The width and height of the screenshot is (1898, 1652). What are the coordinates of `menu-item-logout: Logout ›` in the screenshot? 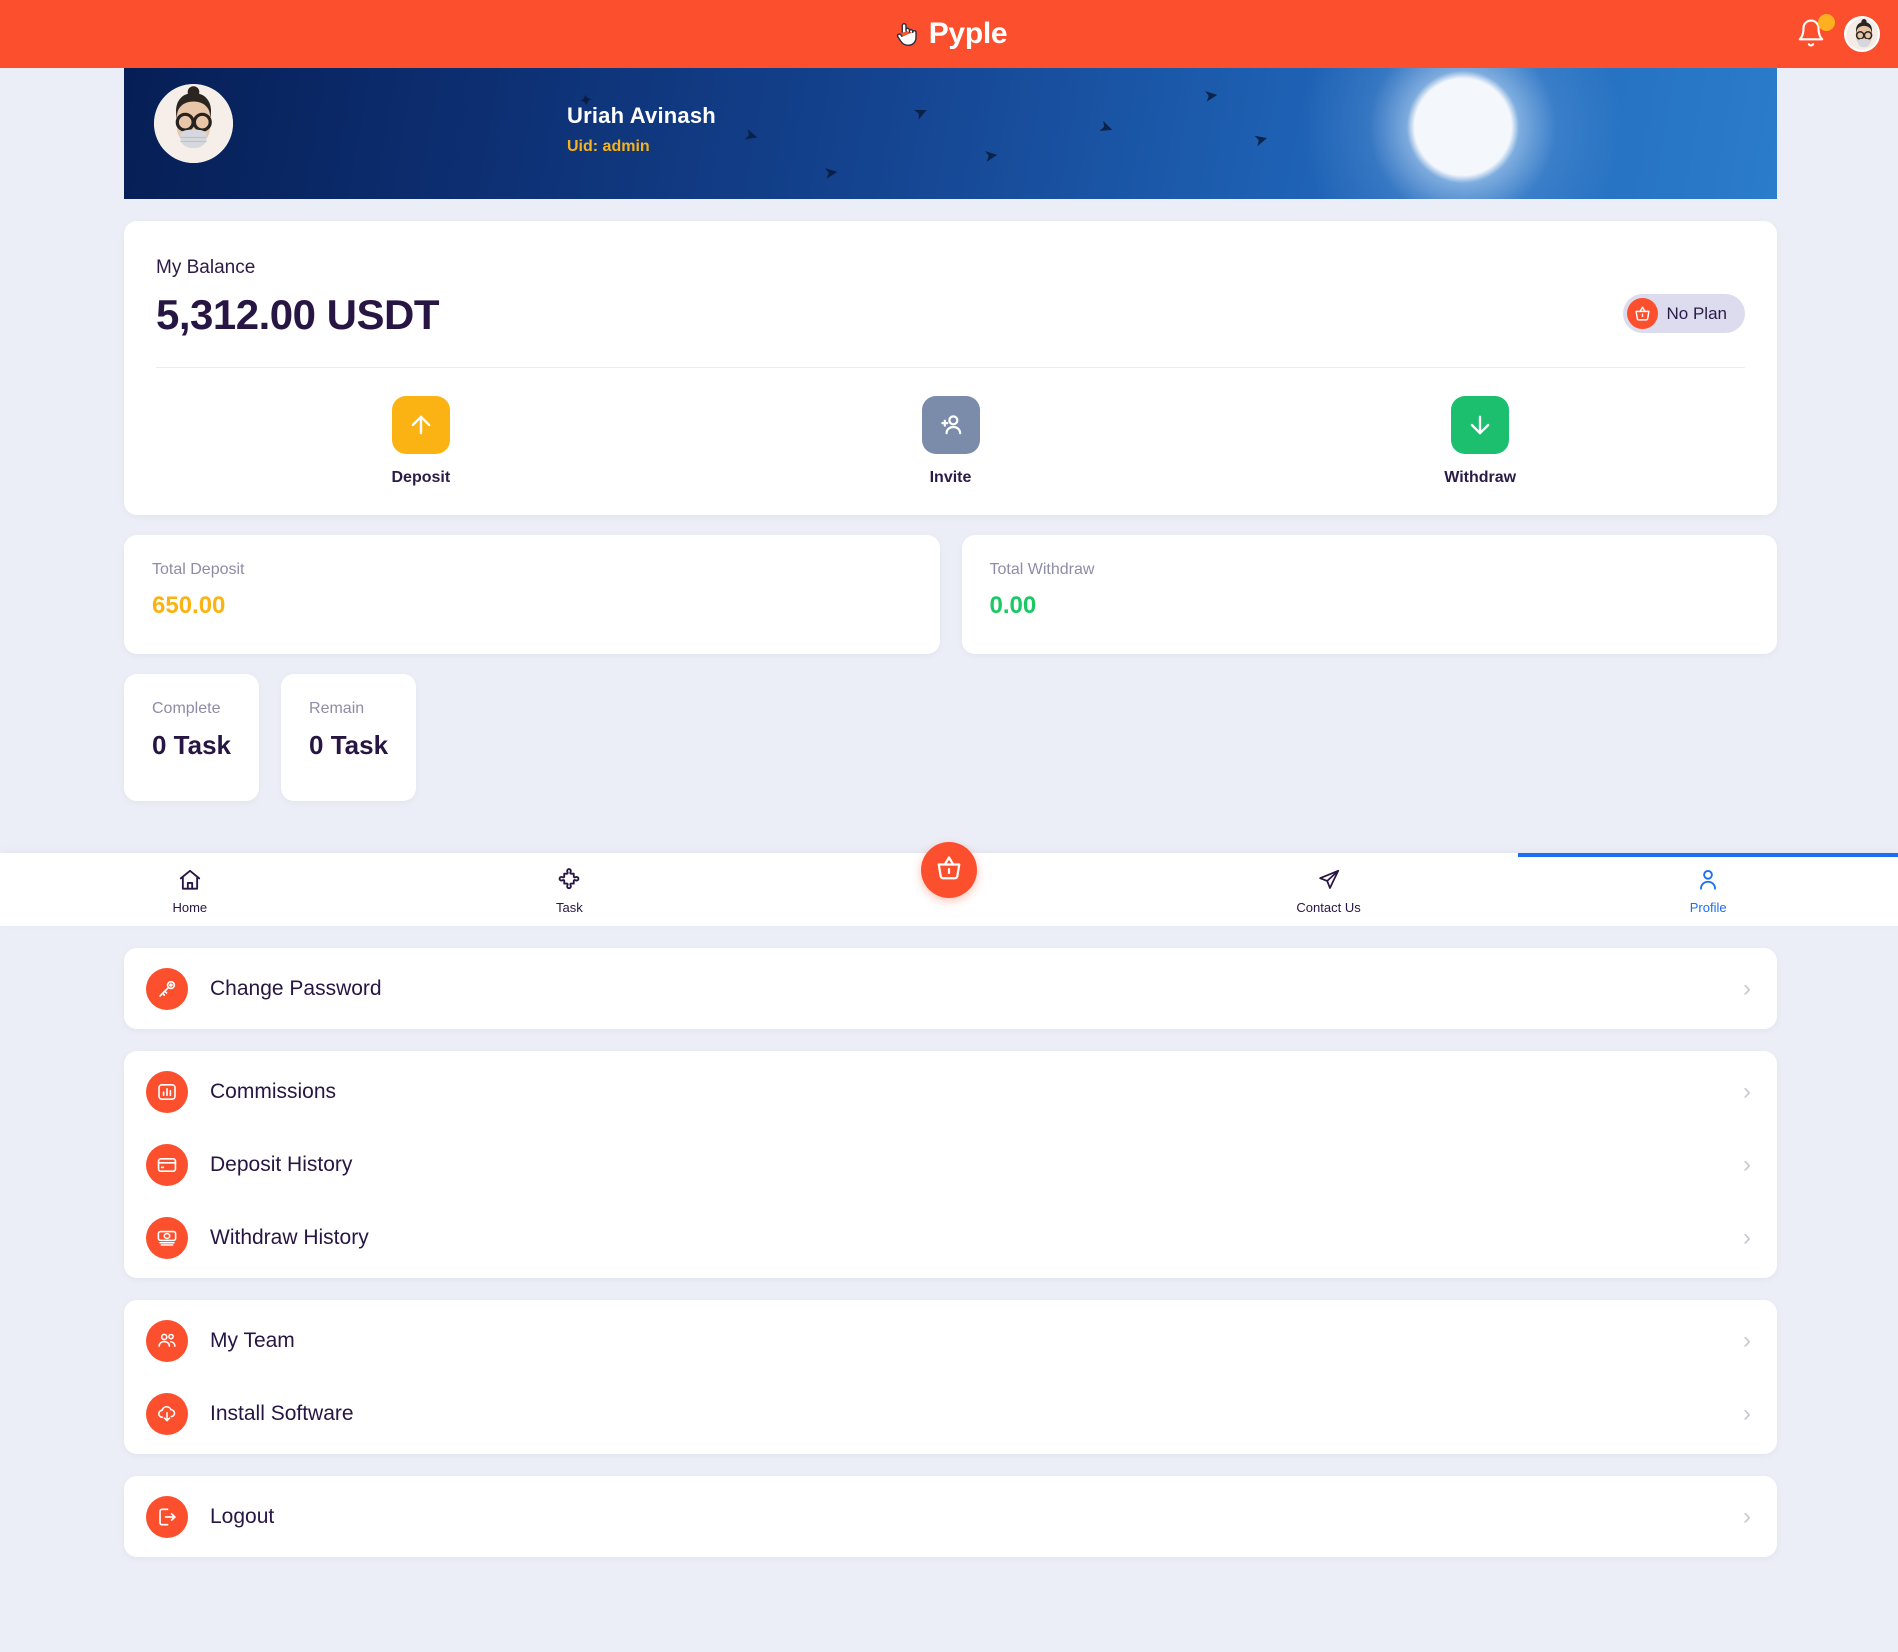 It's located at (950, 1516).